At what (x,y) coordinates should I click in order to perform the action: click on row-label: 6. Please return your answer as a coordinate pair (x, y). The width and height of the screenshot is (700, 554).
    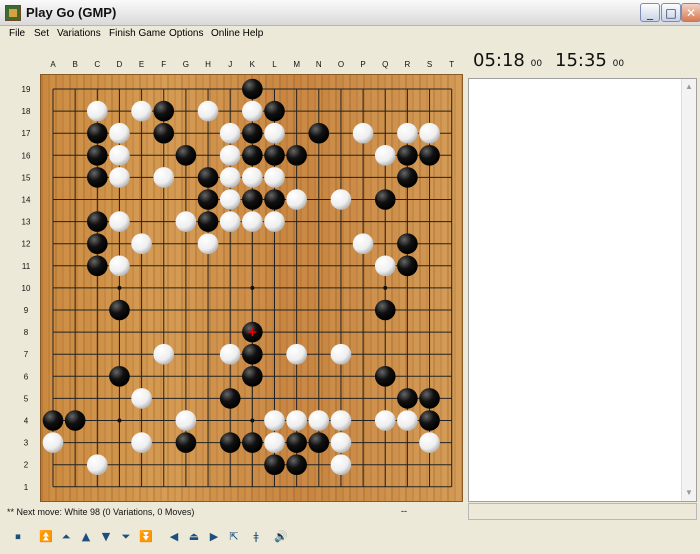
    Looking at the image, I should click on (26, 376).